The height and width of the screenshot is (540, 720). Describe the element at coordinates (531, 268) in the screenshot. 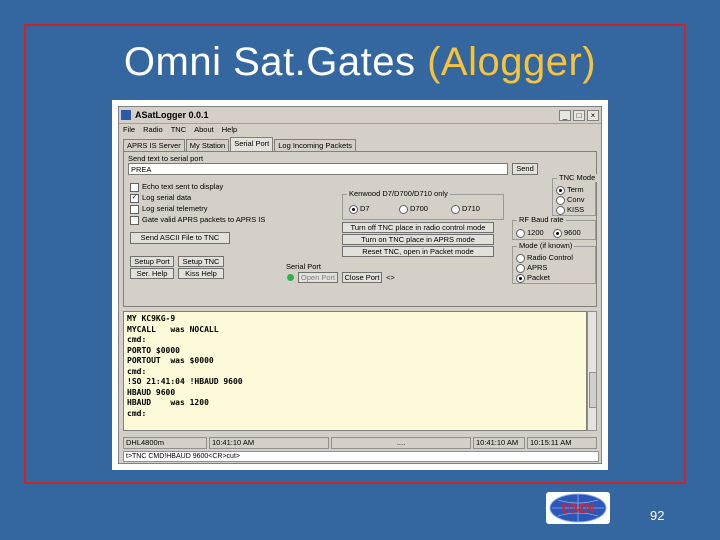

I see `radio-aprs: APRS` at that location.